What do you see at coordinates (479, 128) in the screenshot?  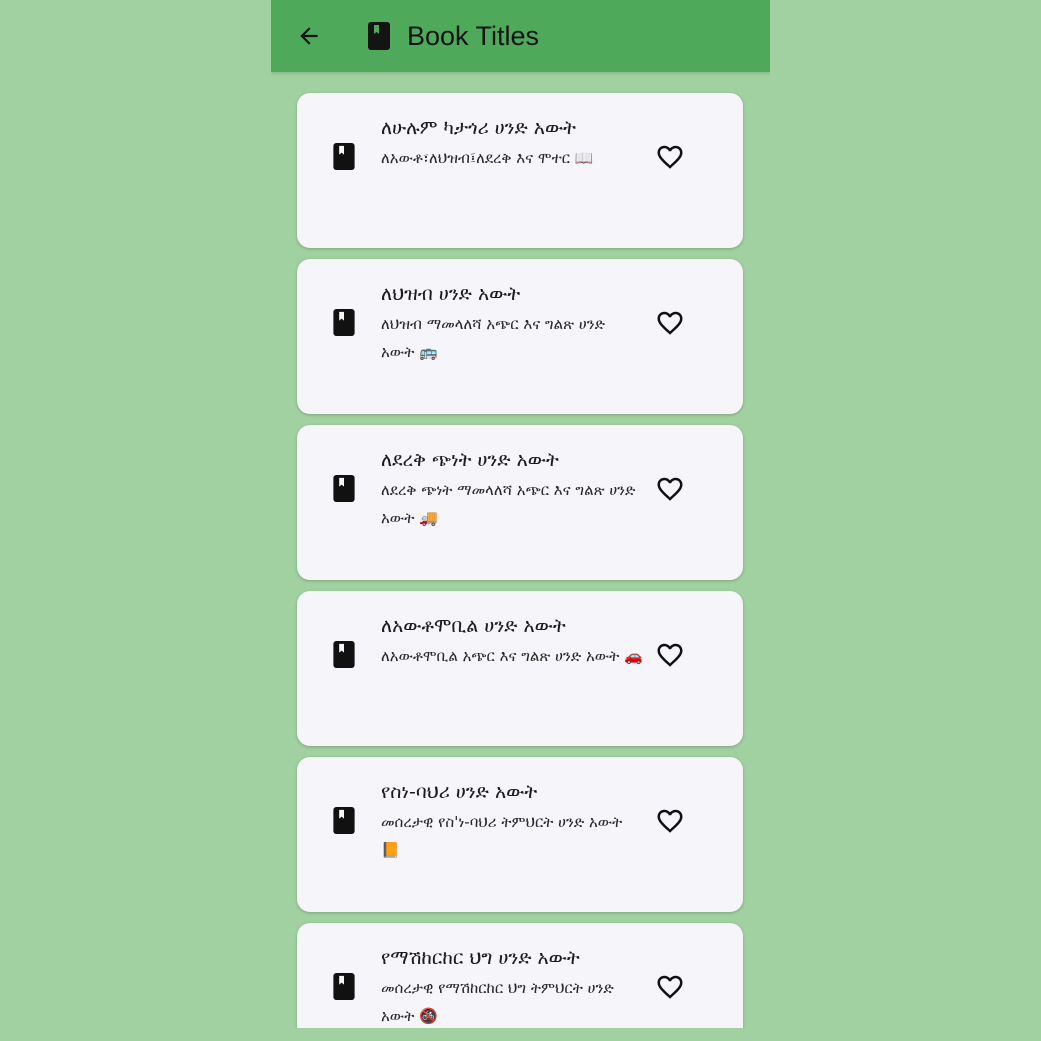 I see `book-title: ለሁሉም ካታጎሪ ሀንድ አውት` at bounding box center [479, 128].